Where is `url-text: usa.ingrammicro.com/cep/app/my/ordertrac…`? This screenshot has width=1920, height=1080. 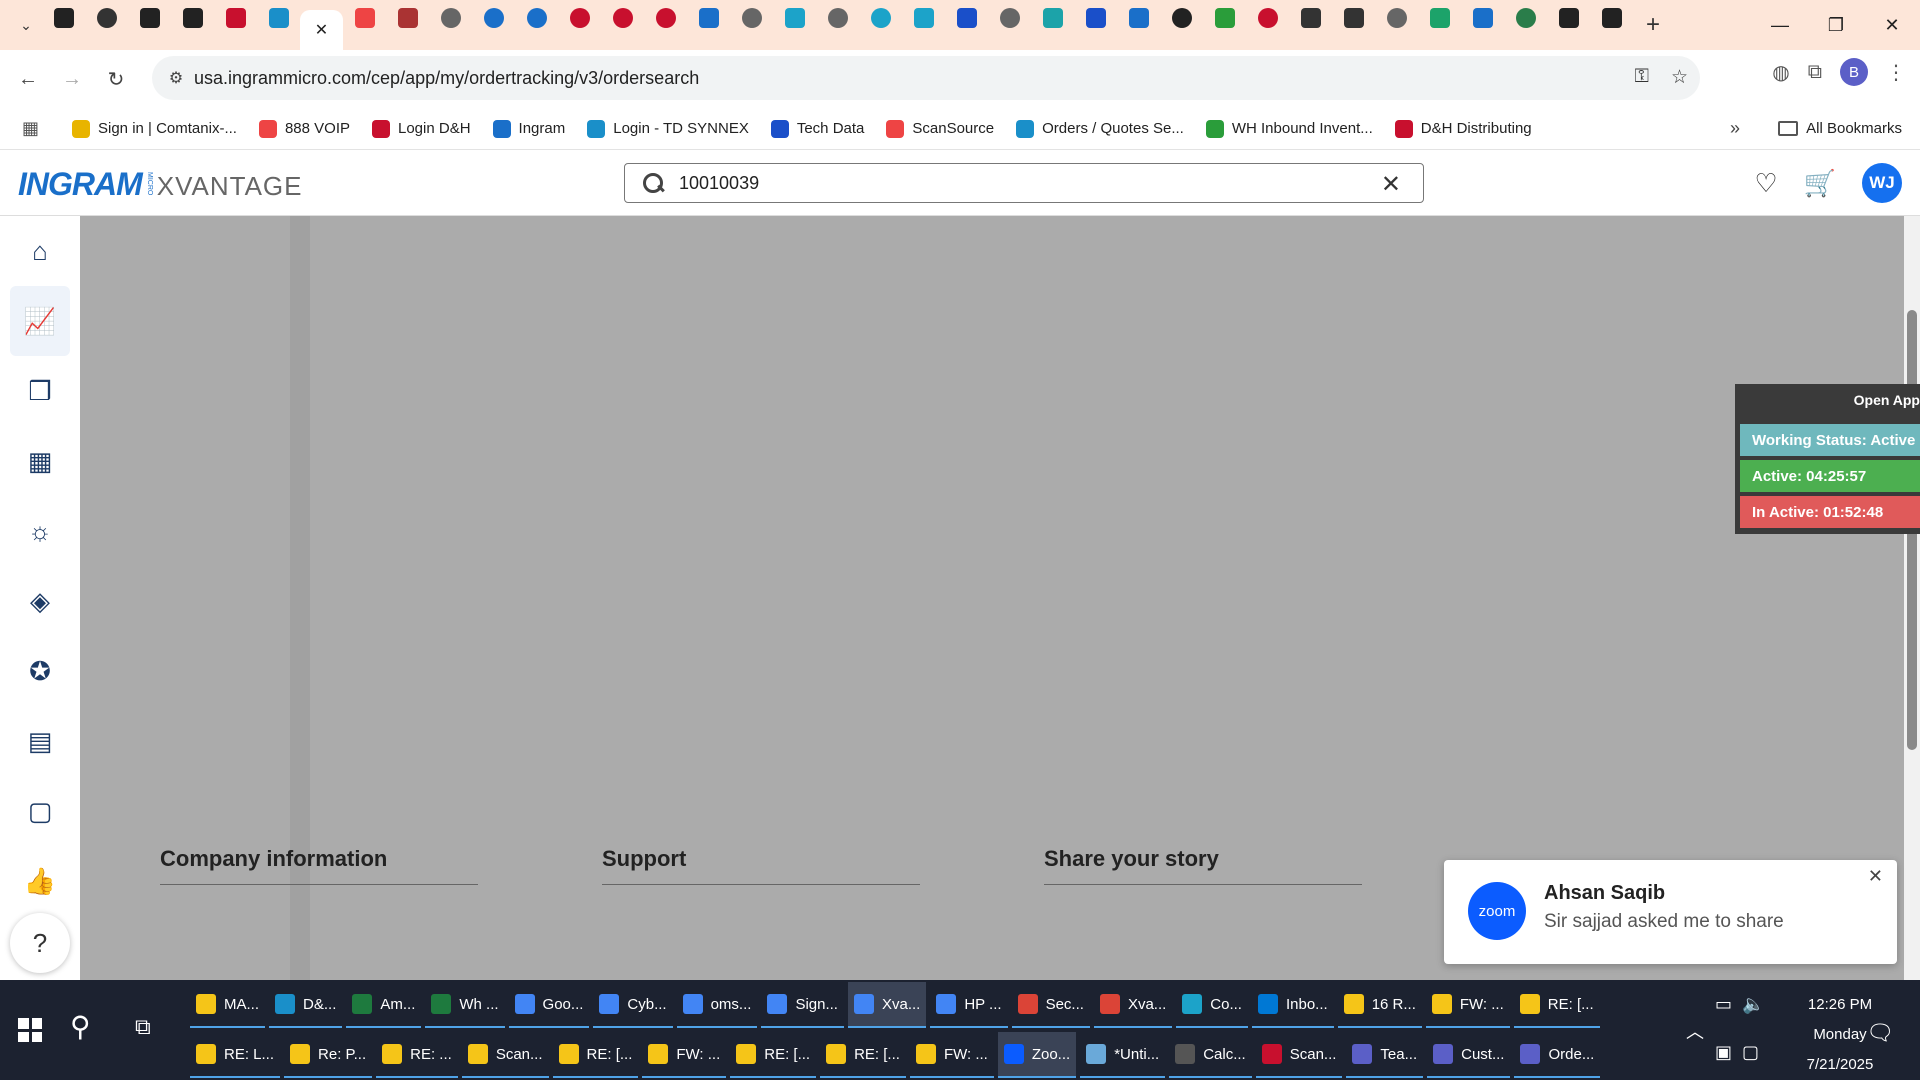 url-text: usa.ingrammicro.com/cep/app/my/ordertrac… is located at coordinates (446, 78).